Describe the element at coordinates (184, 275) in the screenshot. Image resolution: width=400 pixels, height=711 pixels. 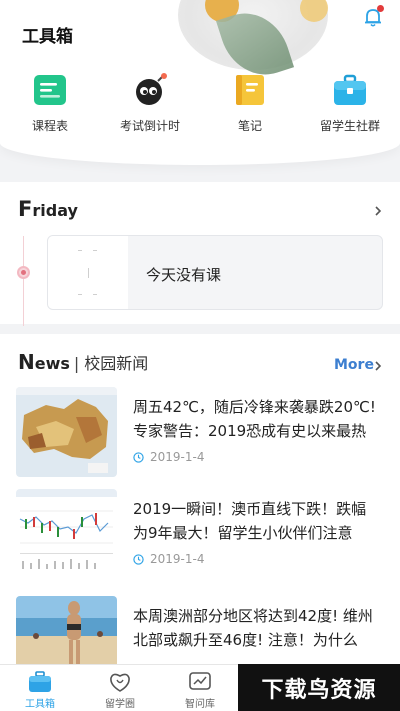
I see `no-class-text: 今天没有课` at that location.